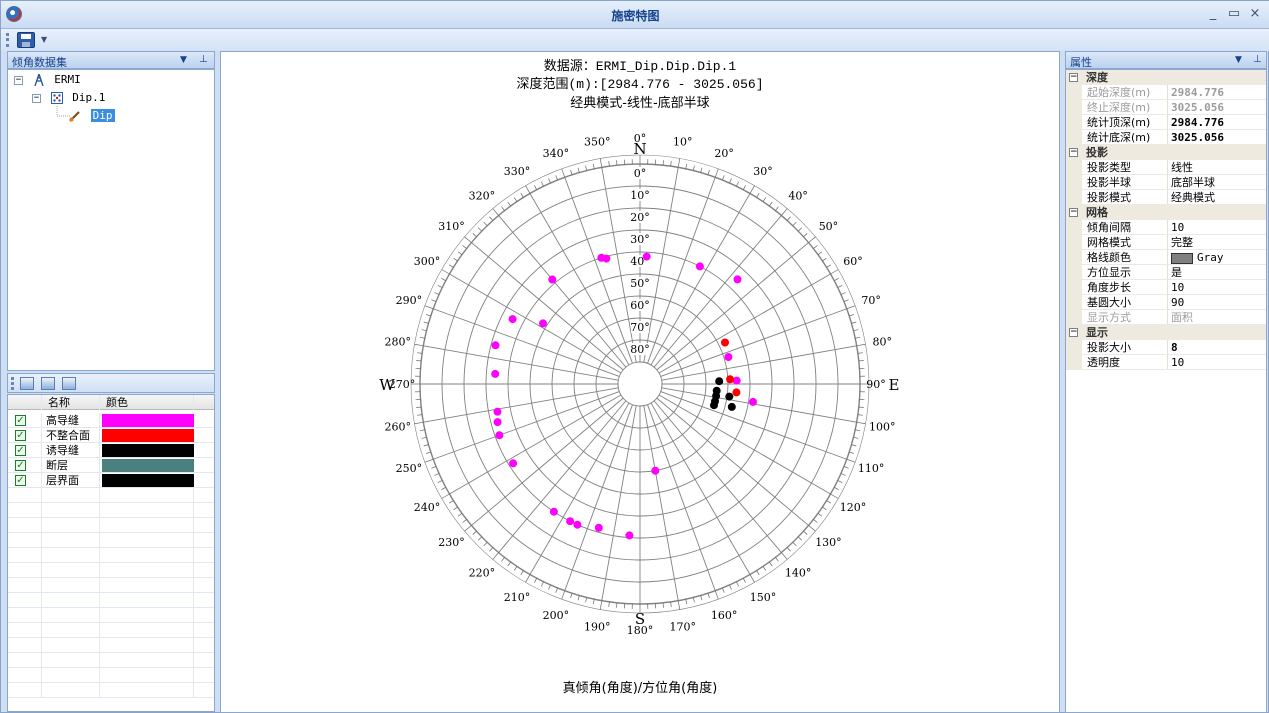  Describe the element at coordinates (1218, 347) in the screenshot. I see `property-value: 8` at that location.